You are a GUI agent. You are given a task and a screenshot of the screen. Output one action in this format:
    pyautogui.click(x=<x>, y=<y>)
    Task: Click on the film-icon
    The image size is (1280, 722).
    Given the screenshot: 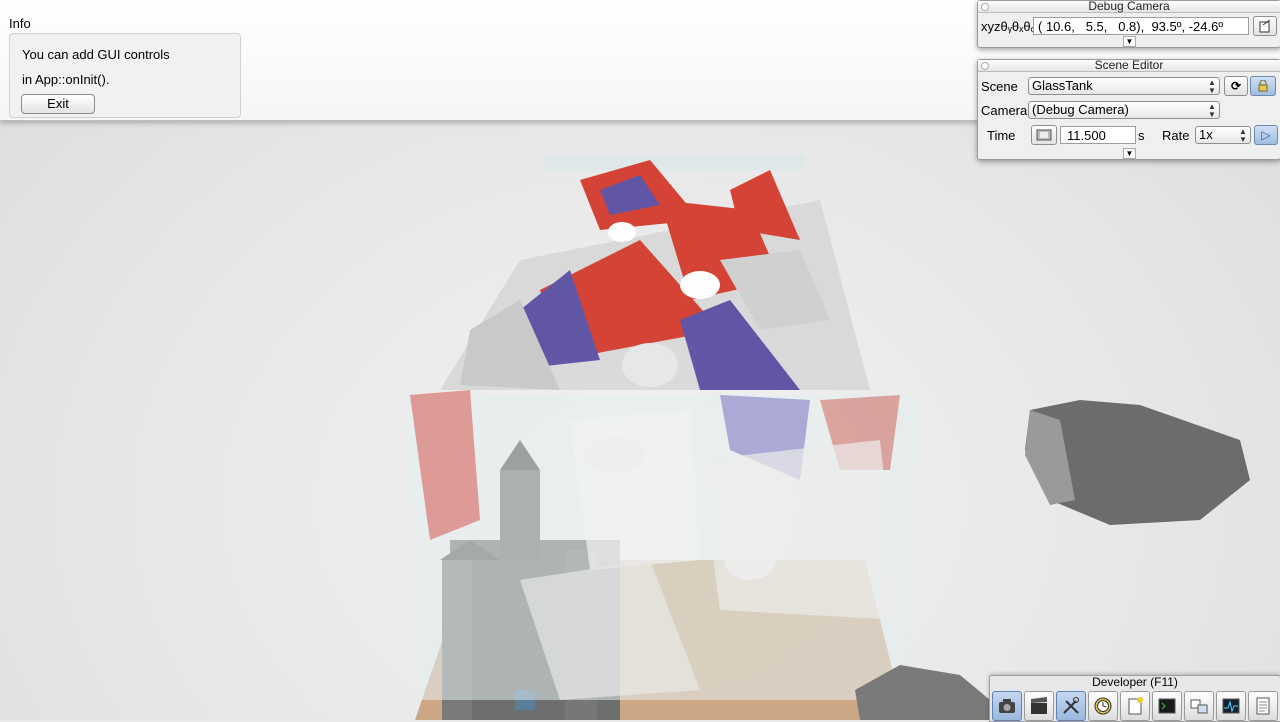 What is the action you would take?
    pyautogui.click(x=1044, y=135)
    